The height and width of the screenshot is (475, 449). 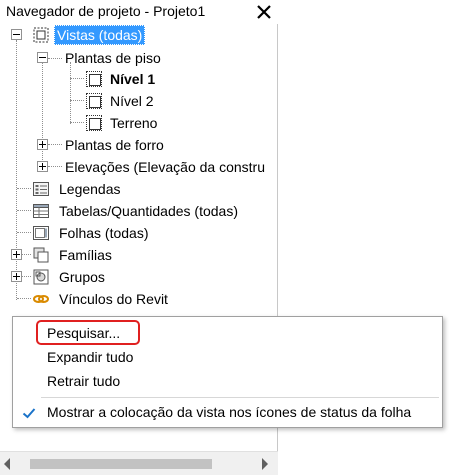 I want to click on tree-item-level-1: Nível 1, so click(x=138, y=79).